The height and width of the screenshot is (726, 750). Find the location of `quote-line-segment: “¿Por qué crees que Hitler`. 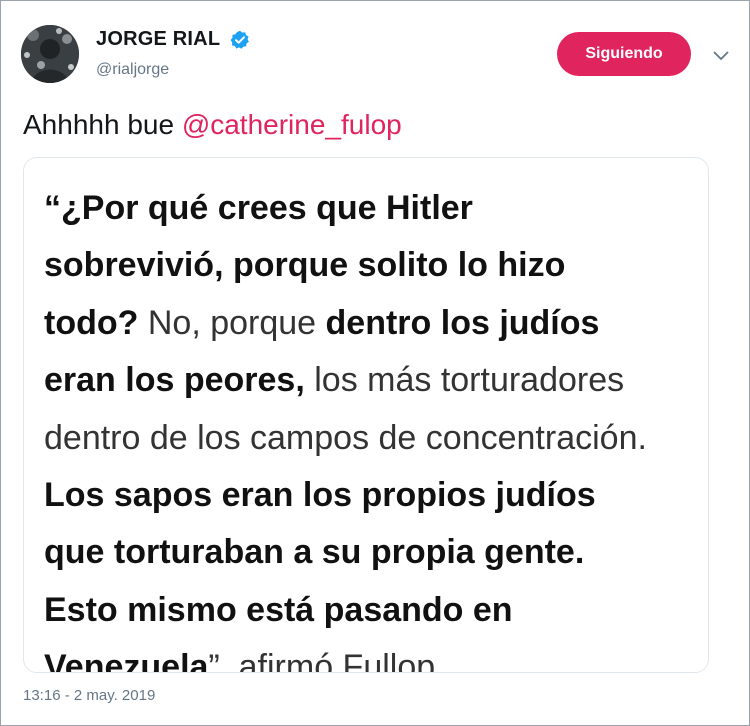

quote-line-segment: “¿Por qué crees que Hitler is located at coordinates (258, 208).